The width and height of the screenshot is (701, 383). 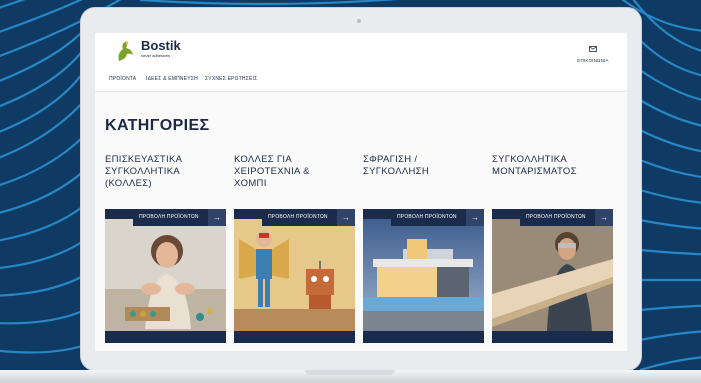 I want to click on category-title: ΣΥΓΚΟΛΛΗΤΙΚΑ ΜΟΝΤΑΡΙΣΜΑΤΟΣ, so click(x=534, y=165).